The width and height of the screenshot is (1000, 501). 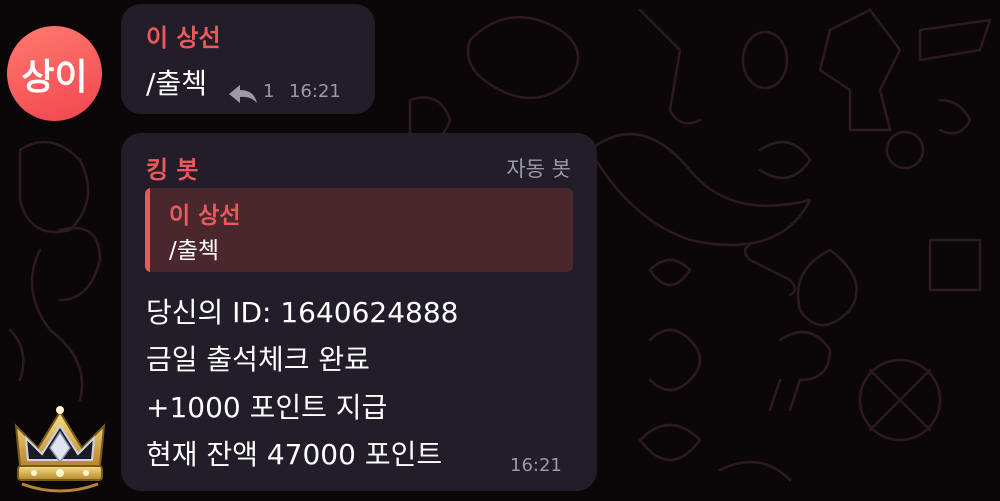 I want to click on reply-arrow-icon, so click(x=243, y=94).